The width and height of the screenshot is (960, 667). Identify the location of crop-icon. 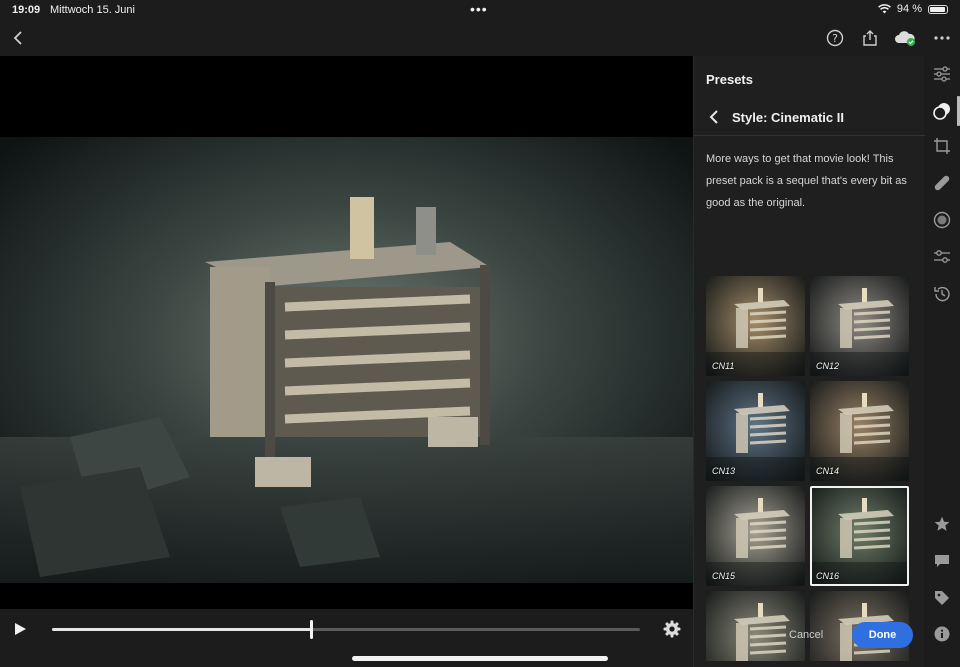
(942, 146).